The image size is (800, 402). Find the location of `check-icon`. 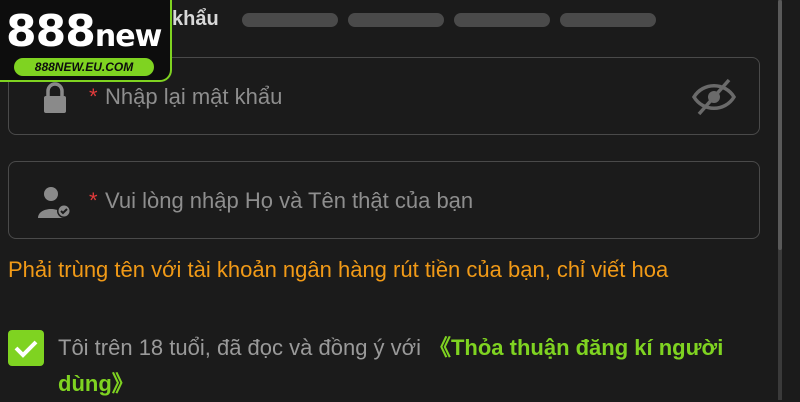

check-icon is located at coordinates (26, 349).